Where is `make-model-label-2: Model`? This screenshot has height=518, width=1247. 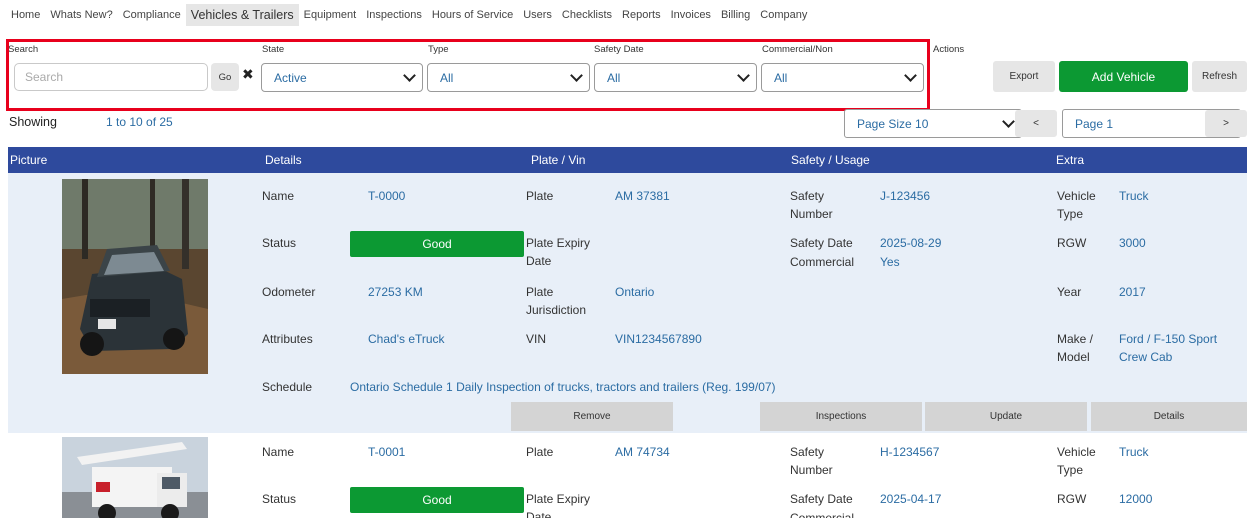 make-model-label-2: Model is located at coordinates (1073, 357).